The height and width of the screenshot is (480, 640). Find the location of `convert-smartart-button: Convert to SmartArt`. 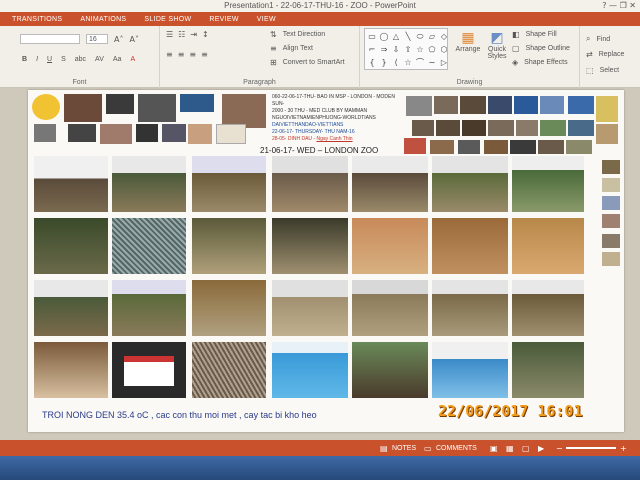

convert-smartart-button: Convert to SmartArt is located at coordinates (314, 62).